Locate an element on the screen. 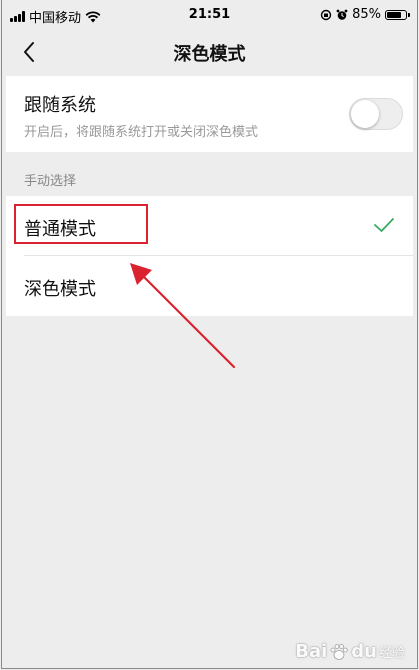 This screenshot has width=419, height=670. annotation-arrow is located at coordinates (183, 316).